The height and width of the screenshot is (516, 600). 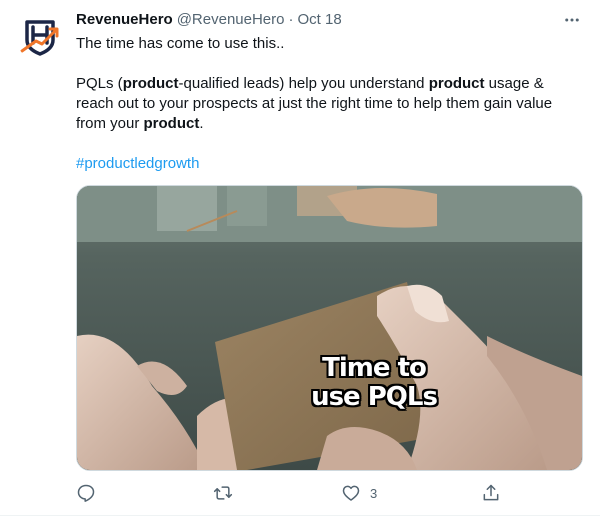 I want to click on author-name: RevenueHero, so click(x=124, y=20).